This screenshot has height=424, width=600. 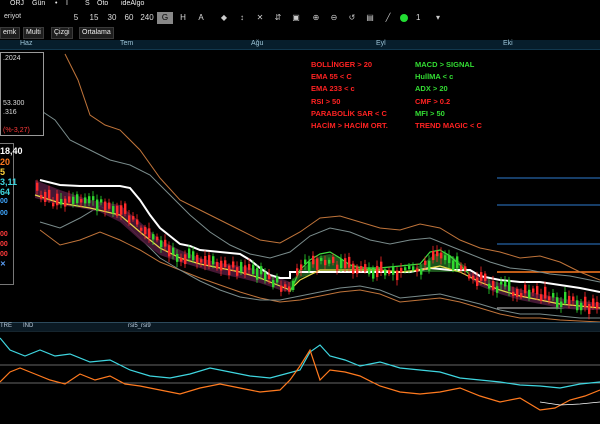 What do you see at coordinates (3, 172) in the screenshot?
I see `indicator-value: 5` at bounding box center [3, 172].